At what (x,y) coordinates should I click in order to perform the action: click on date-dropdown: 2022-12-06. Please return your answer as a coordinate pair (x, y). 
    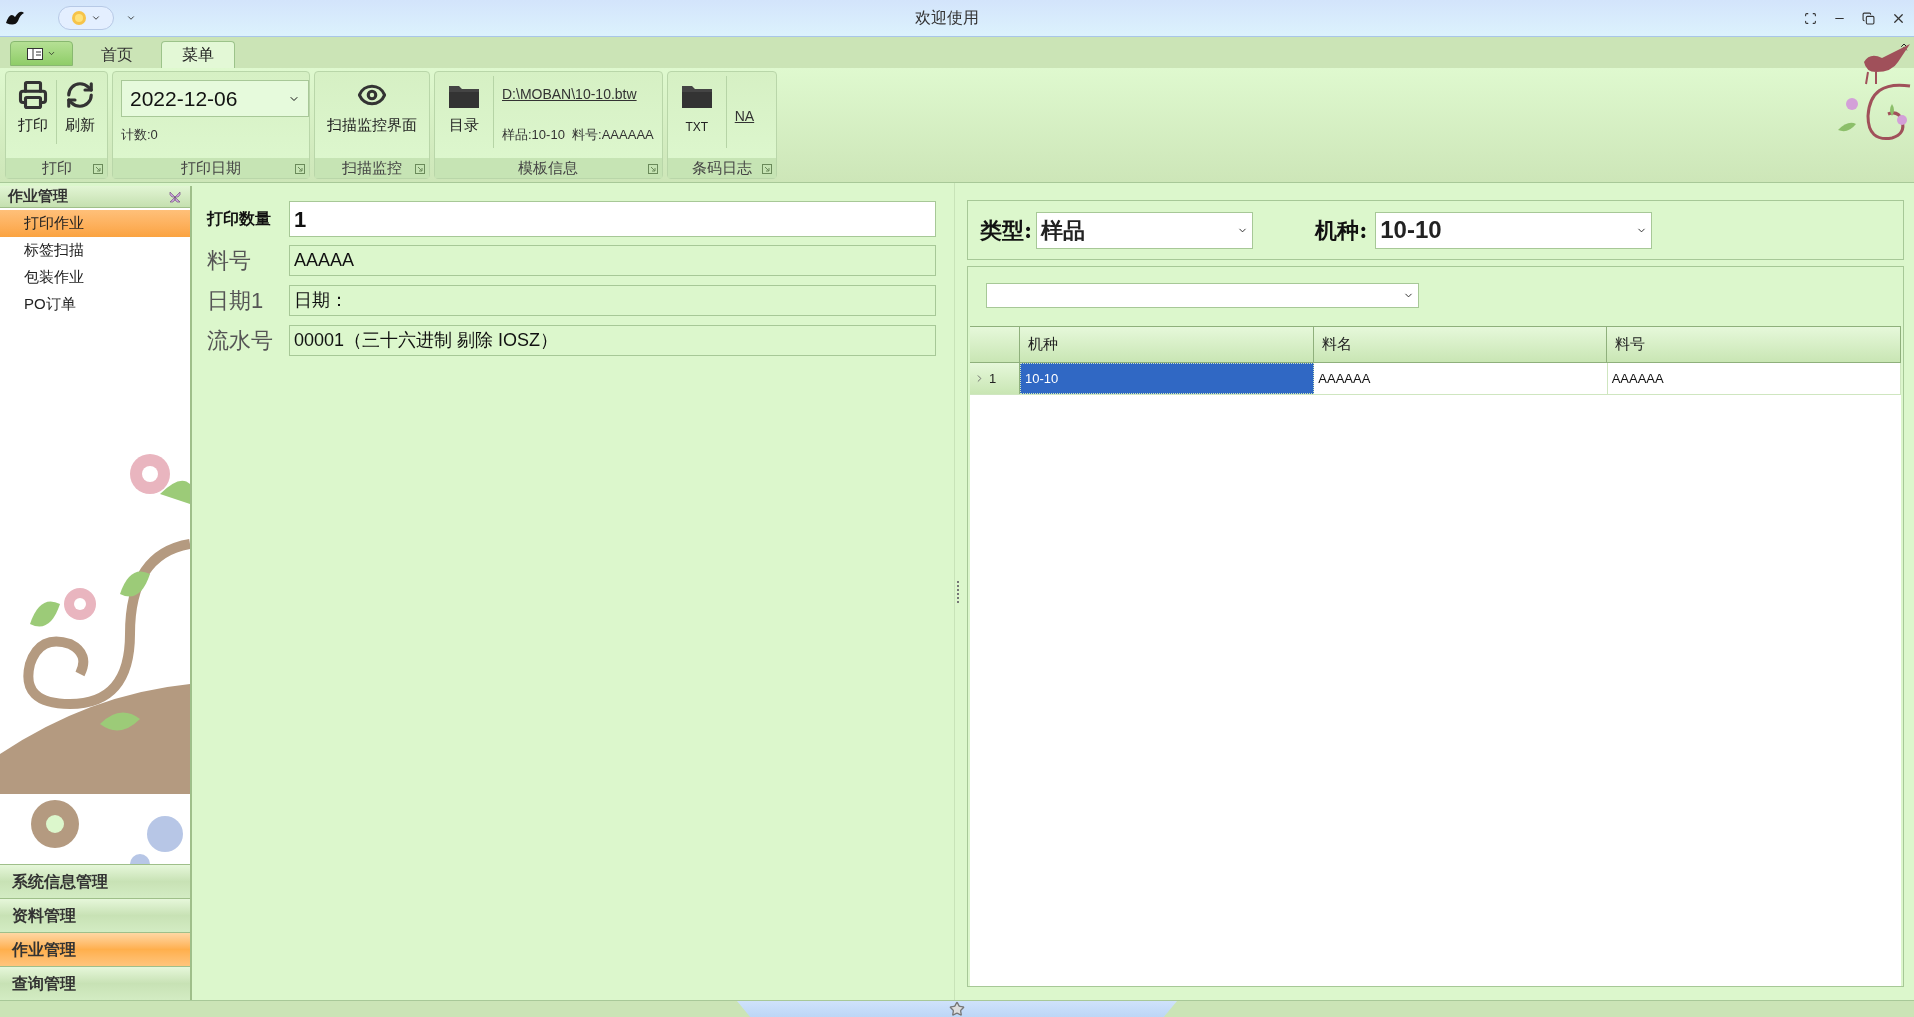
    Looking at the image, I should click on (215, 98).